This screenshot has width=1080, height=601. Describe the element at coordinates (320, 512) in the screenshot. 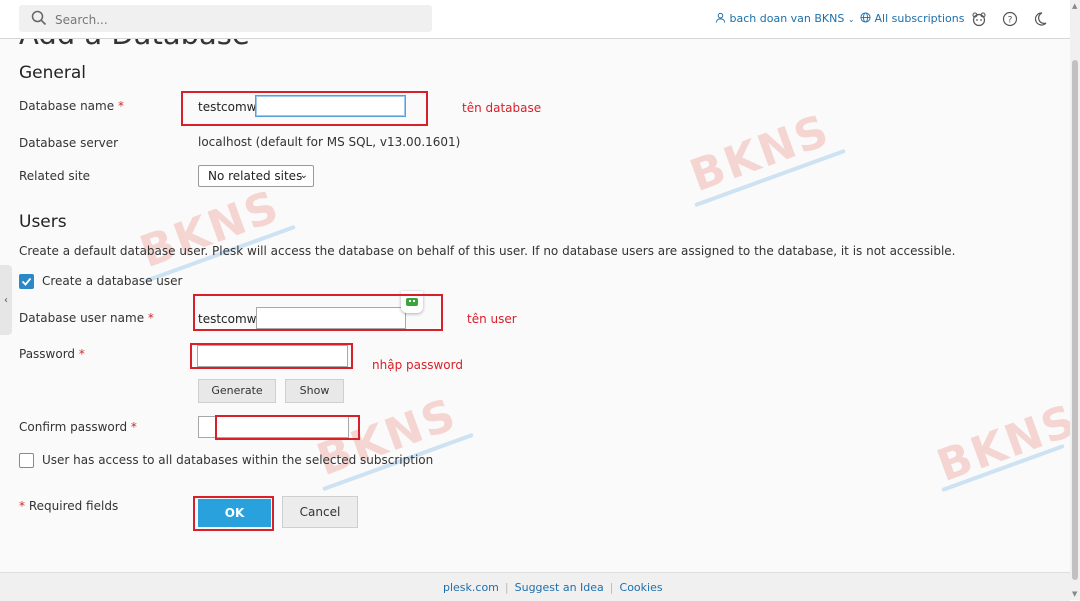

I see `cancel-button: Cancel` at that location.